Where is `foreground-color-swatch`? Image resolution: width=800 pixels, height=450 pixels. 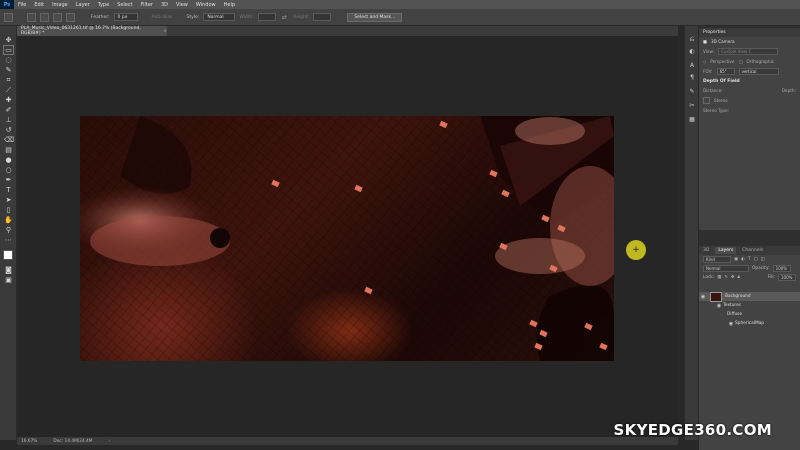
foreground-color-swatch is located at coordinates (8, 255).